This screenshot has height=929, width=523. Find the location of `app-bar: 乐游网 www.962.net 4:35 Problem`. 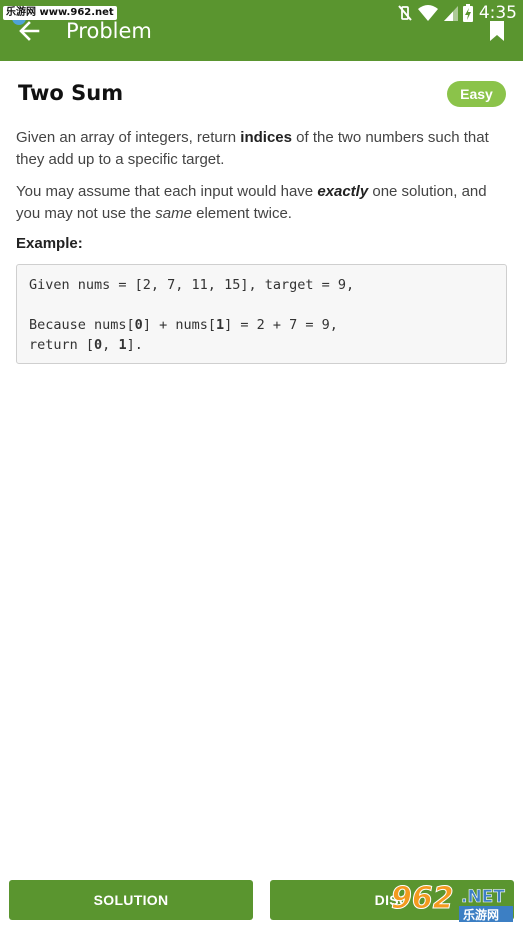

app-bar: 乐游网 www.962.net 4:35 Problem is located at coordinates (261, 30).